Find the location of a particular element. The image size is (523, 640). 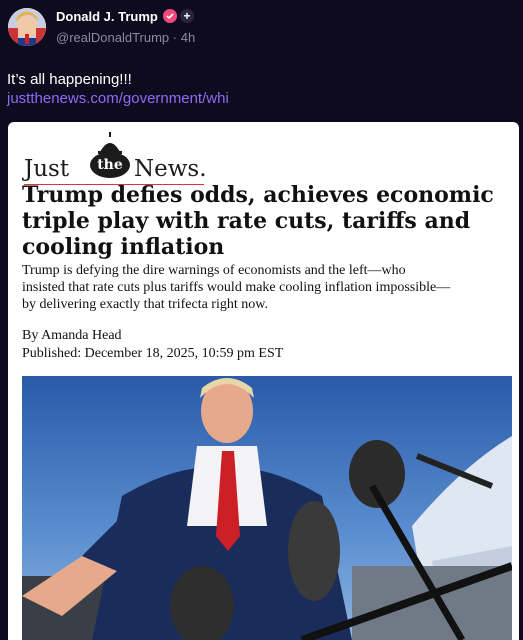

verified-badge-icon is located at coordinates (170, 16).